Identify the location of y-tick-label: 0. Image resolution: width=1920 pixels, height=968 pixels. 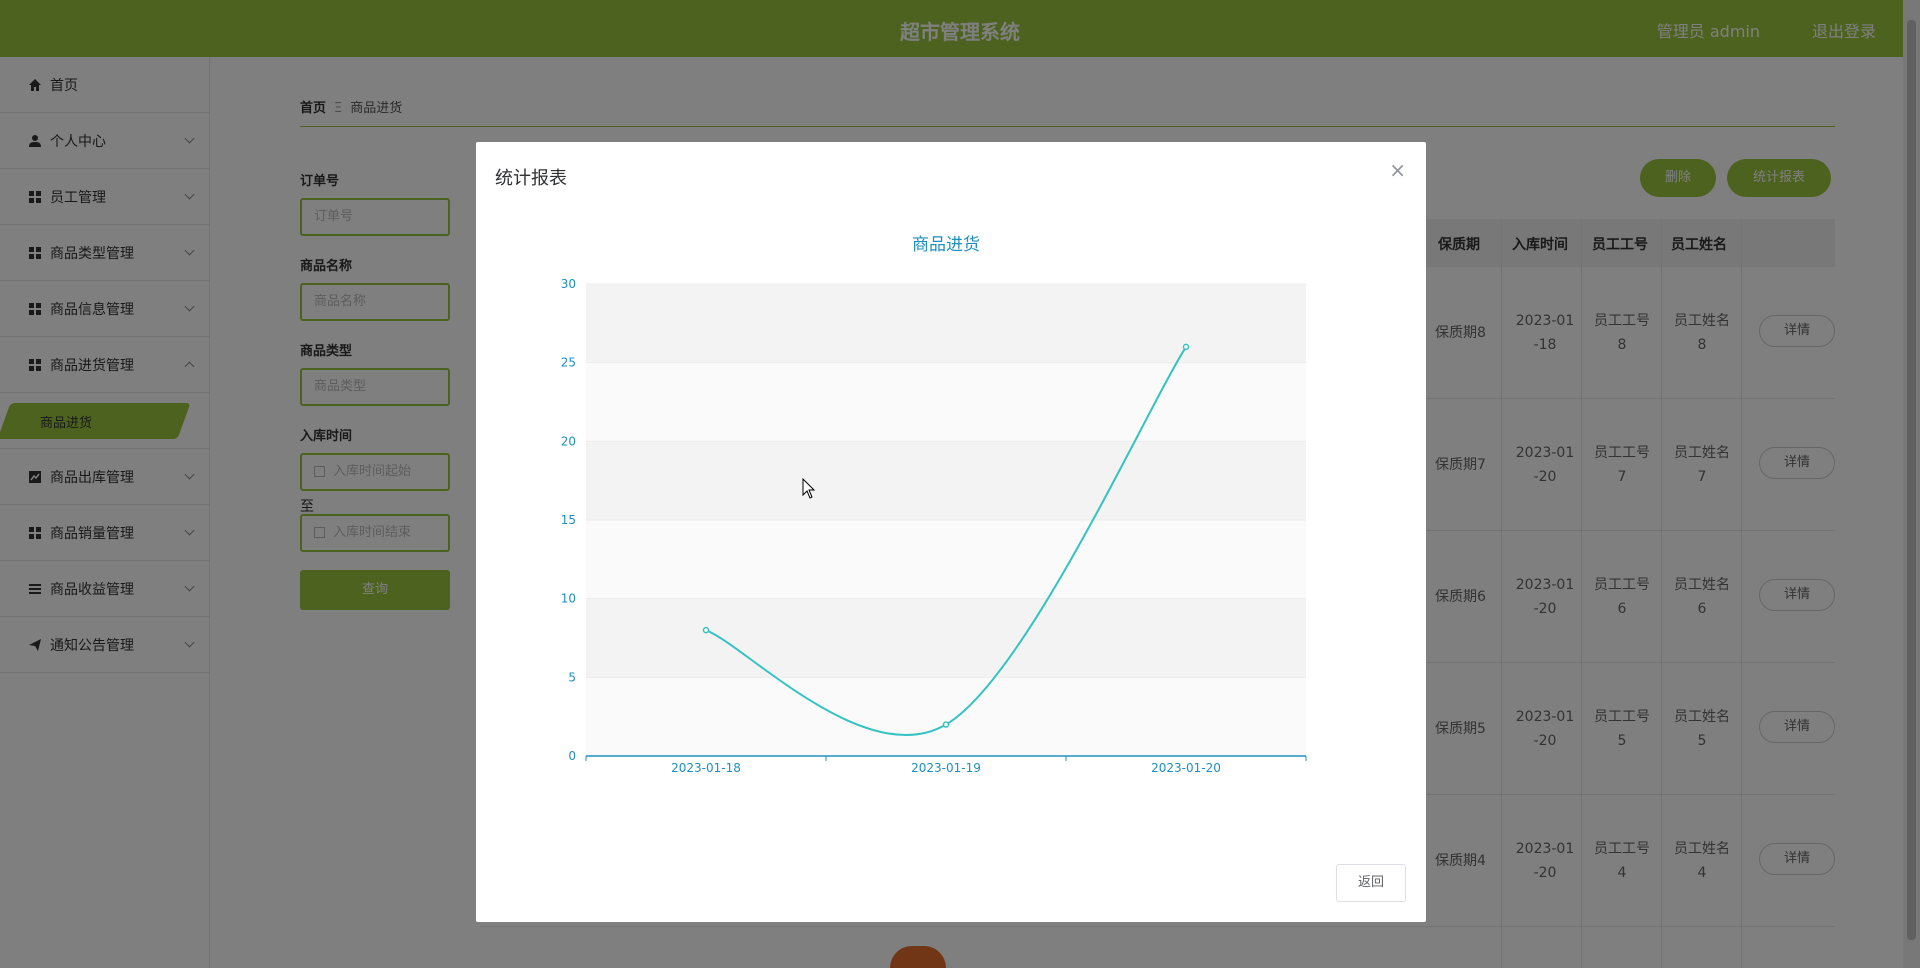
(572, 756).